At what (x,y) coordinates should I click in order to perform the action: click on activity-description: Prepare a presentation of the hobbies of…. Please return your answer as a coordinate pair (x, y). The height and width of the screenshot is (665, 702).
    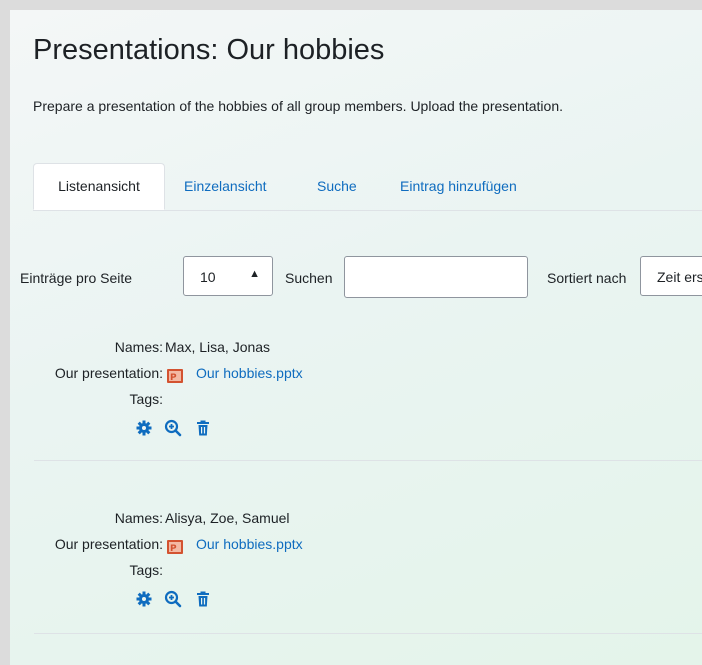
    Looking at the image, I should click on (298, 106).